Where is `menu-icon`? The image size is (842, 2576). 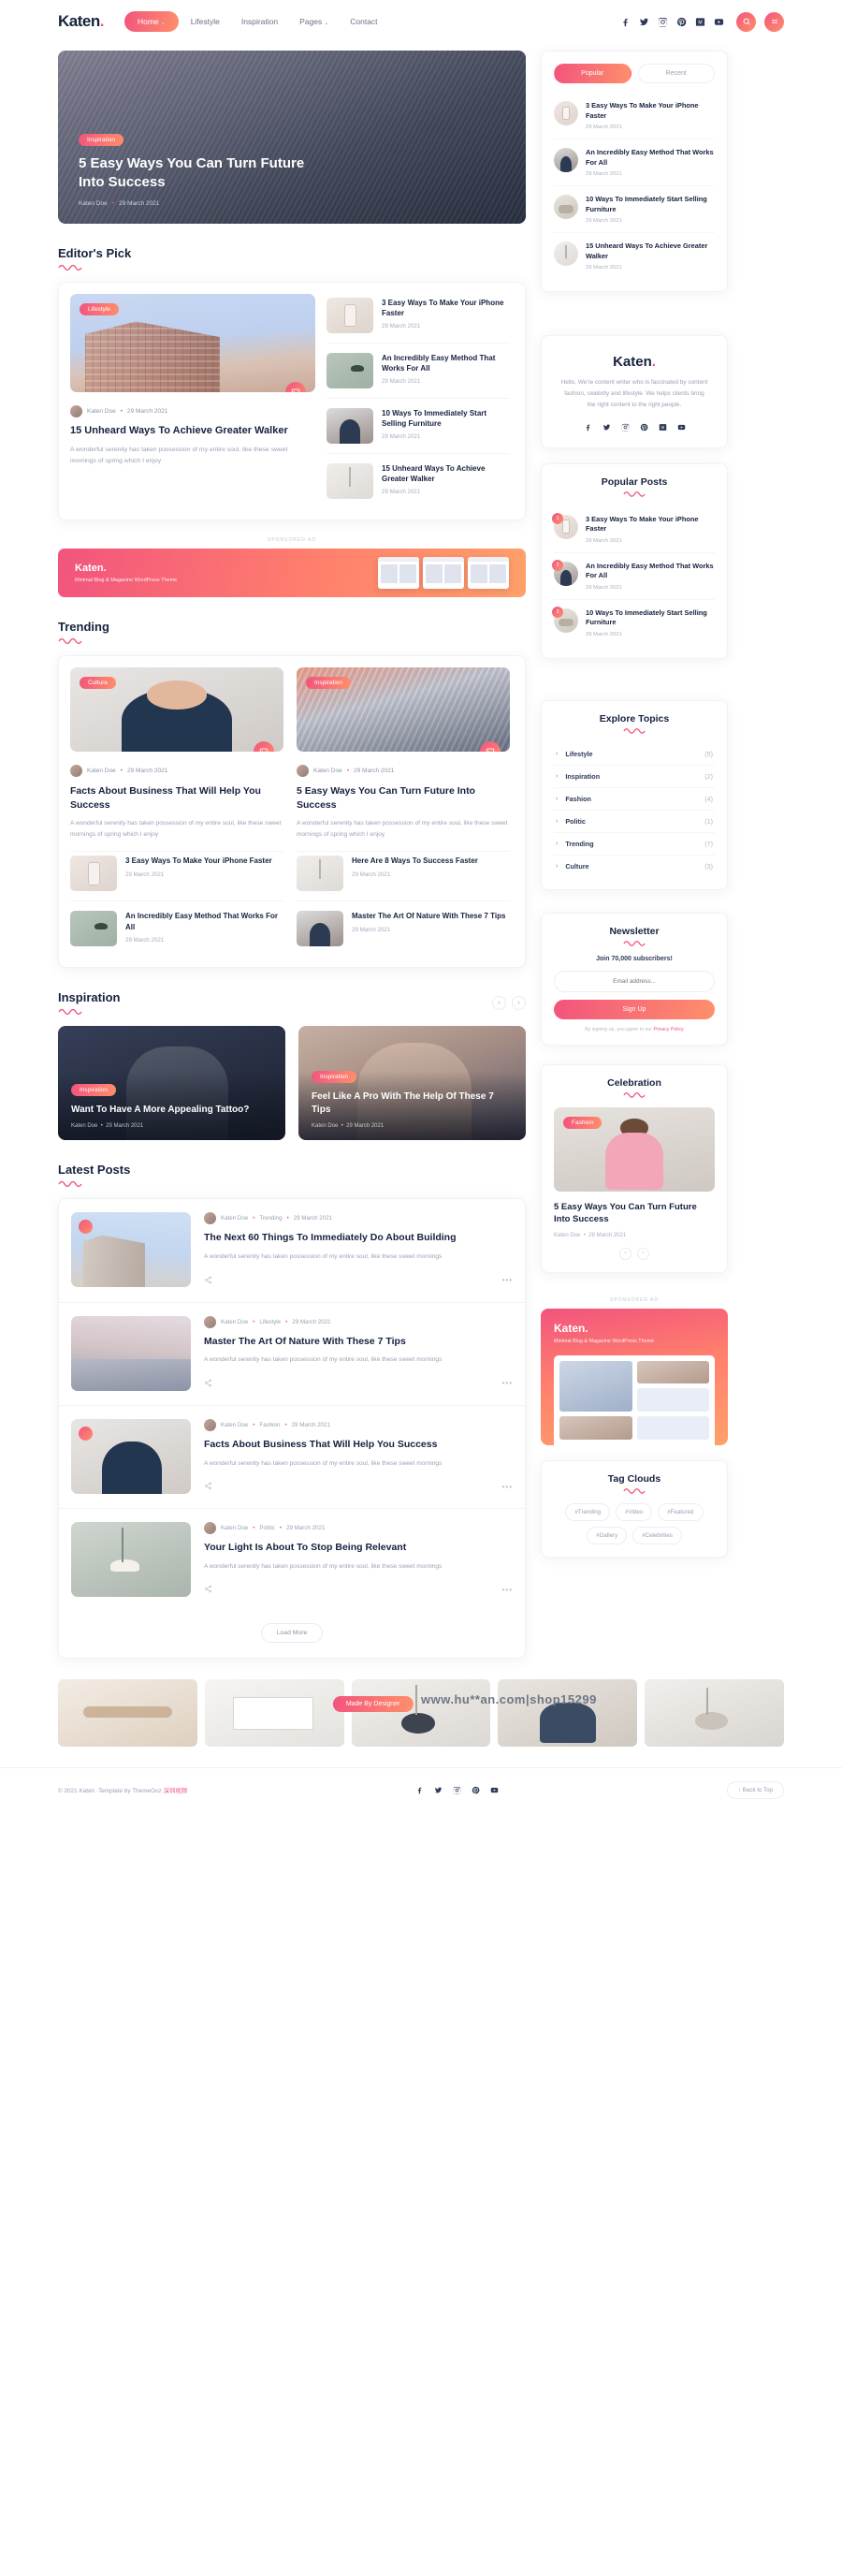
menu-icon is located at coordinates (774, 21).